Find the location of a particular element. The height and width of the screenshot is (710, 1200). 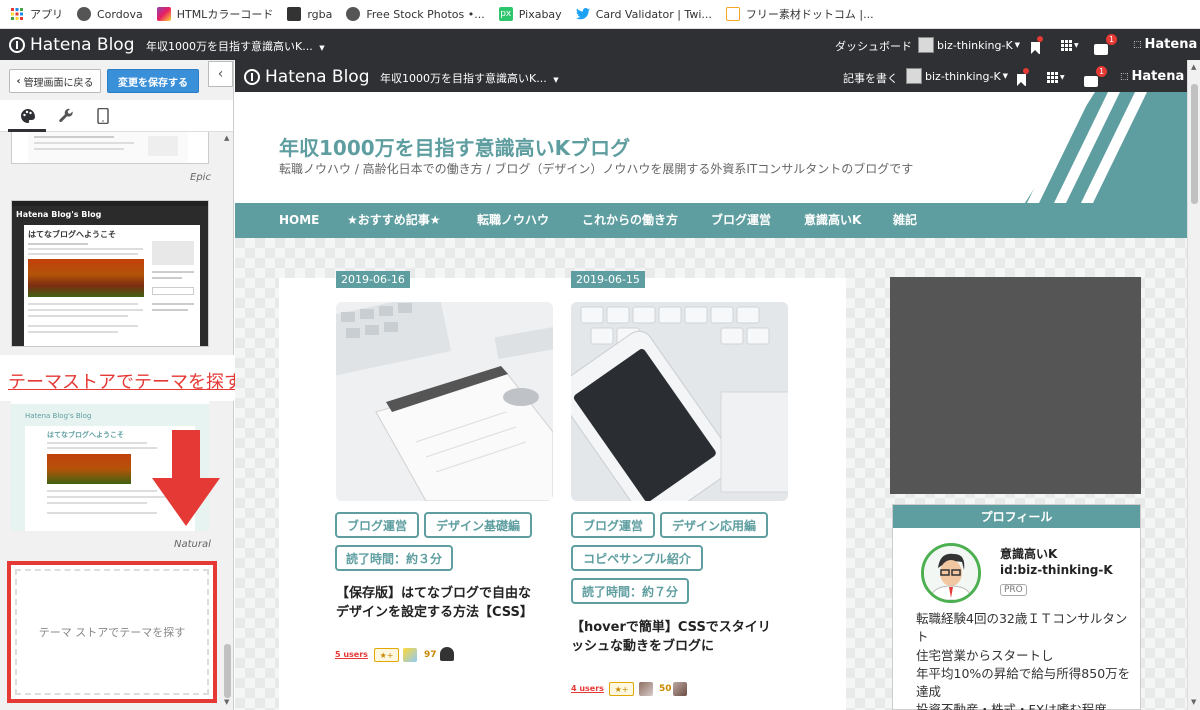

hatebu-users-count: 4 users is located at coordinates (587, 688).